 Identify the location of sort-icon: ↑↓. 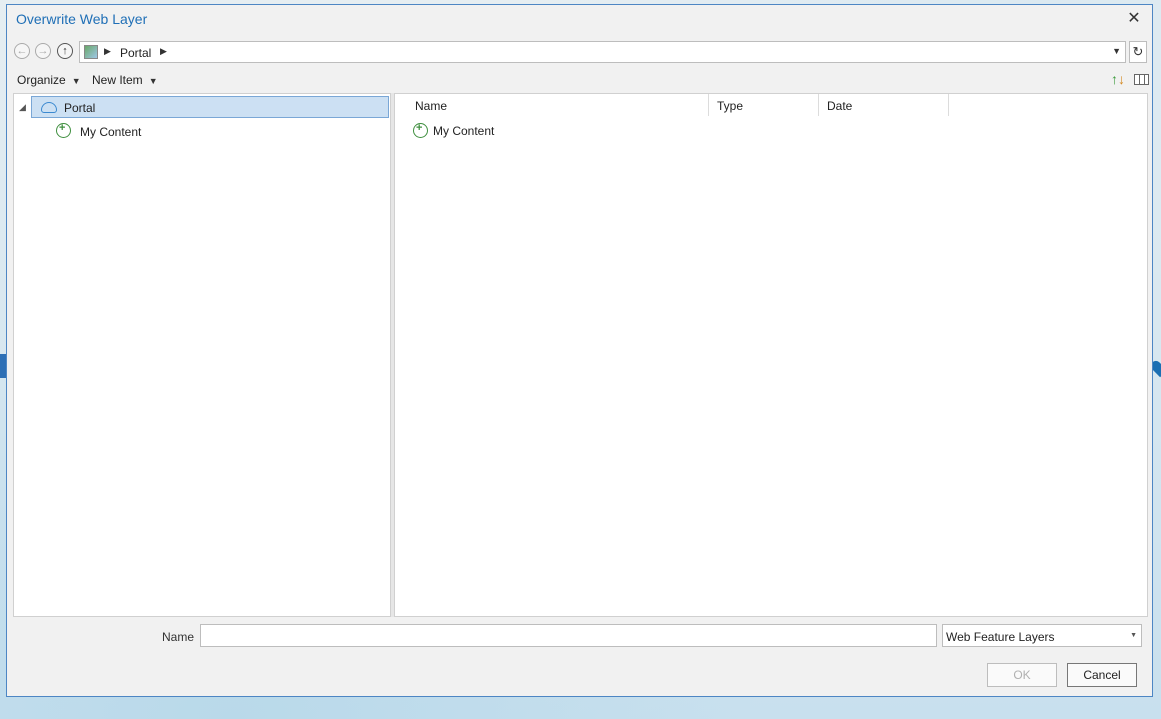
(1118, 79).